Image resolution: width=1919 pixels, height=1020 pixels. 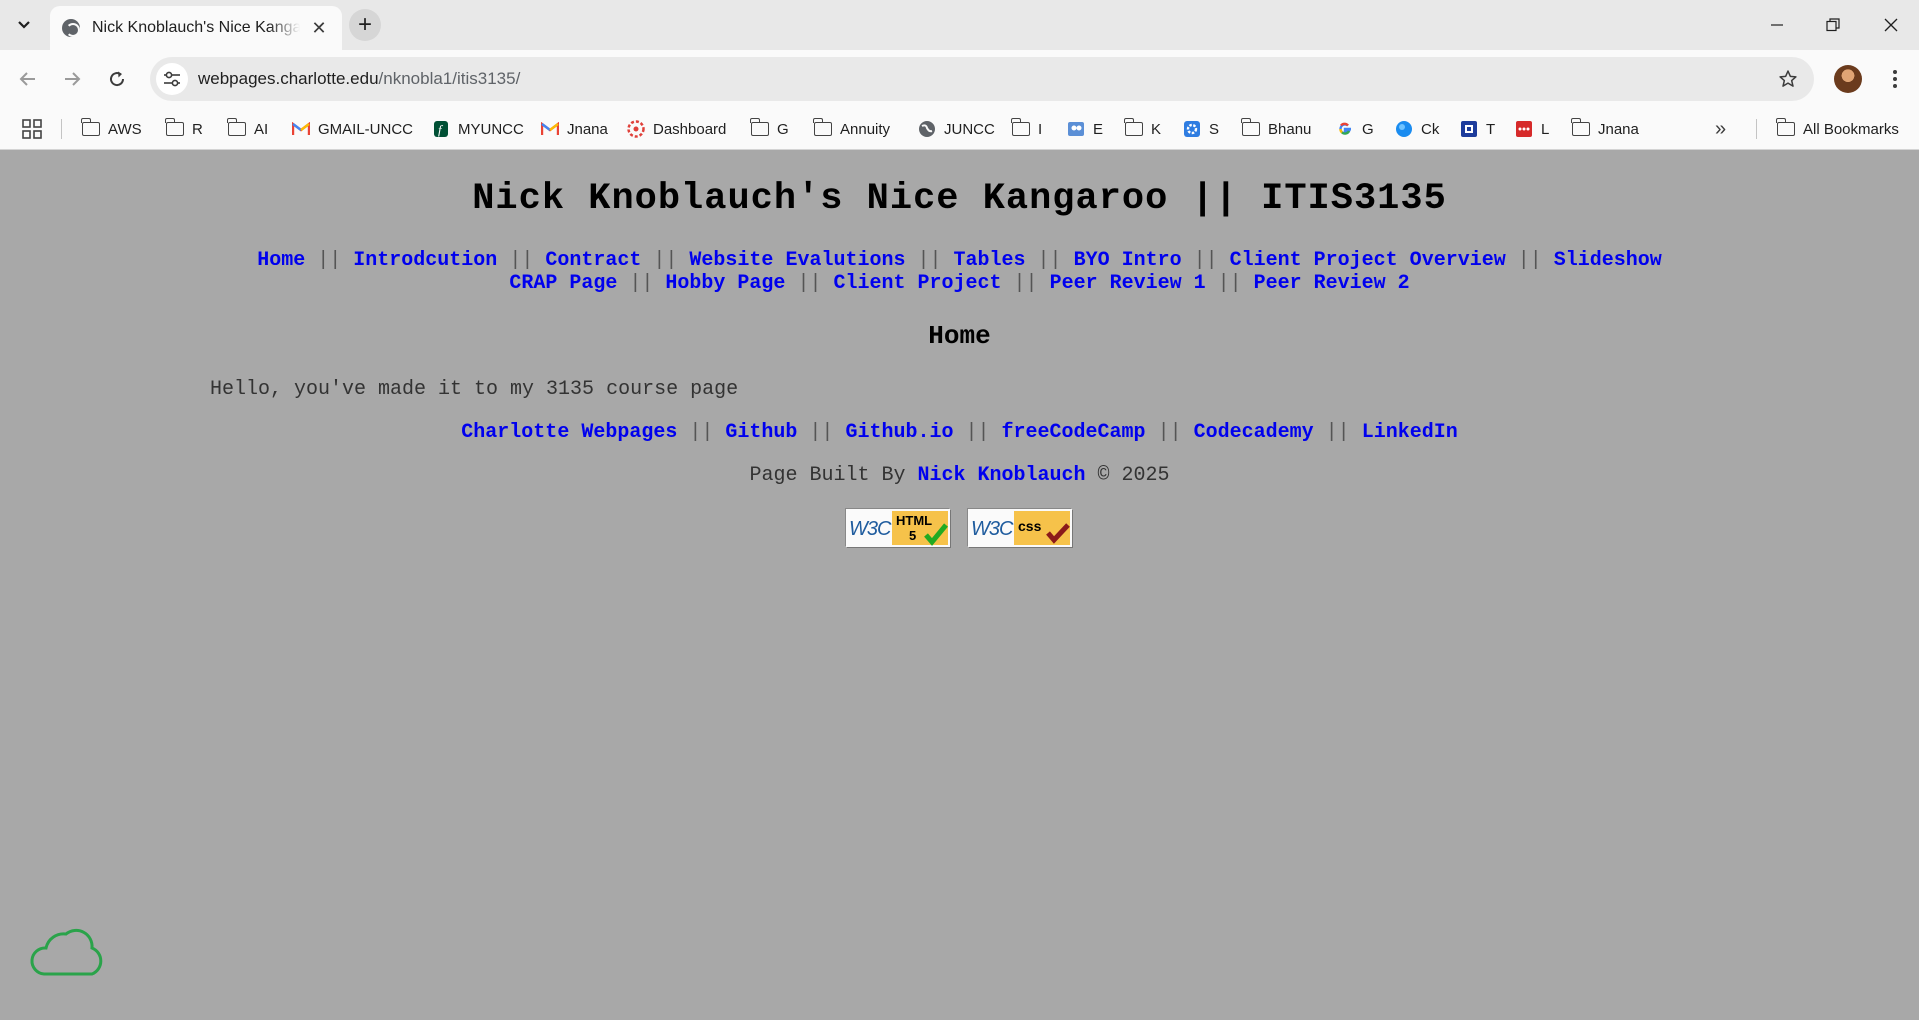 I want to click on nav-website-evaluations: Website Evalutions, so click(x=797, y=260).